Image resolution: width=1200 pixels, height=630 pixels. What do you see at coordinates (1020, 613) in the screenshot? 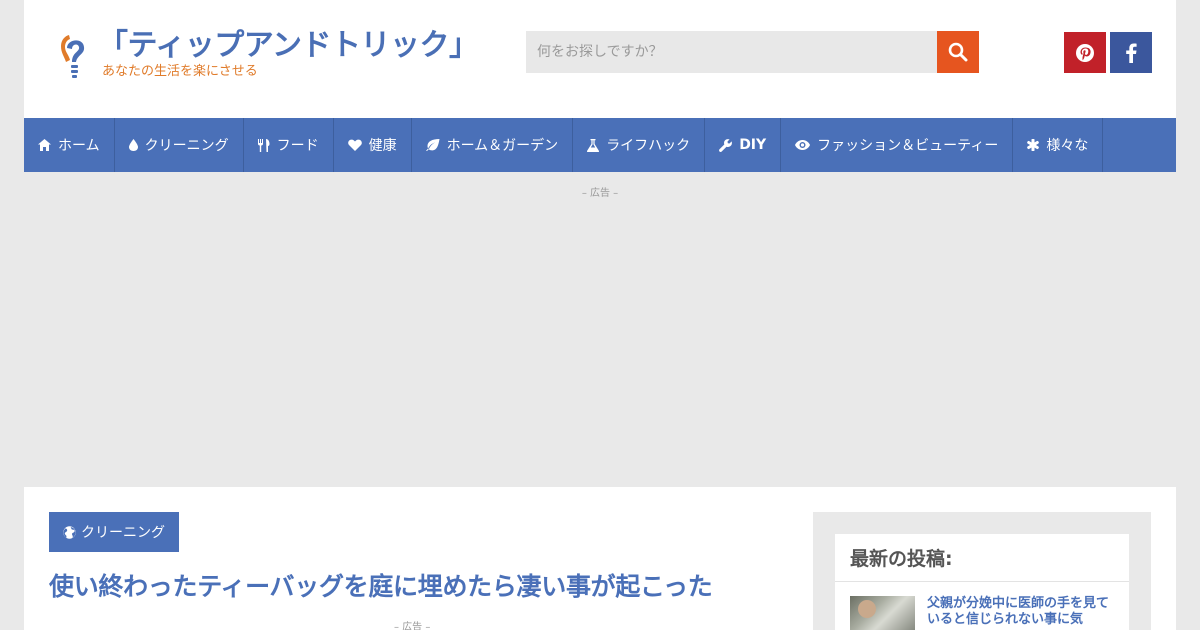
I see `recent-post-title: 父親が分娩中に医師の手を見ていると信じられない事に気` at bounding box center [1020, 613].